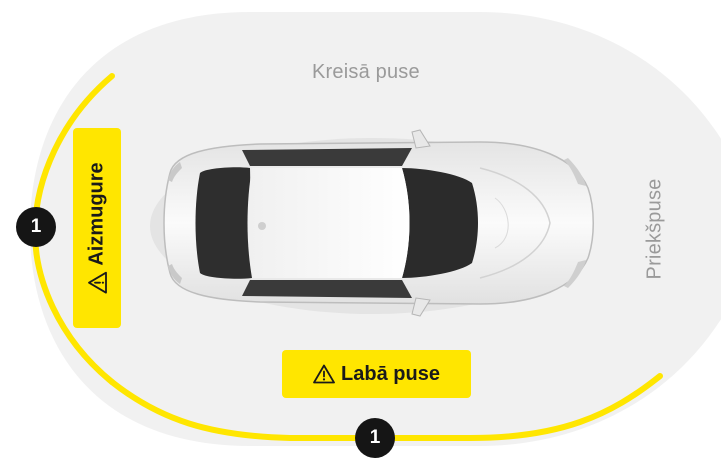 Image resolution: width=721 pixels, height=458 pixels. What do you see at coordinates (36, 227) in the screenshot?
I see `rear-count-badge: 1` at bounding box center [36, 227].